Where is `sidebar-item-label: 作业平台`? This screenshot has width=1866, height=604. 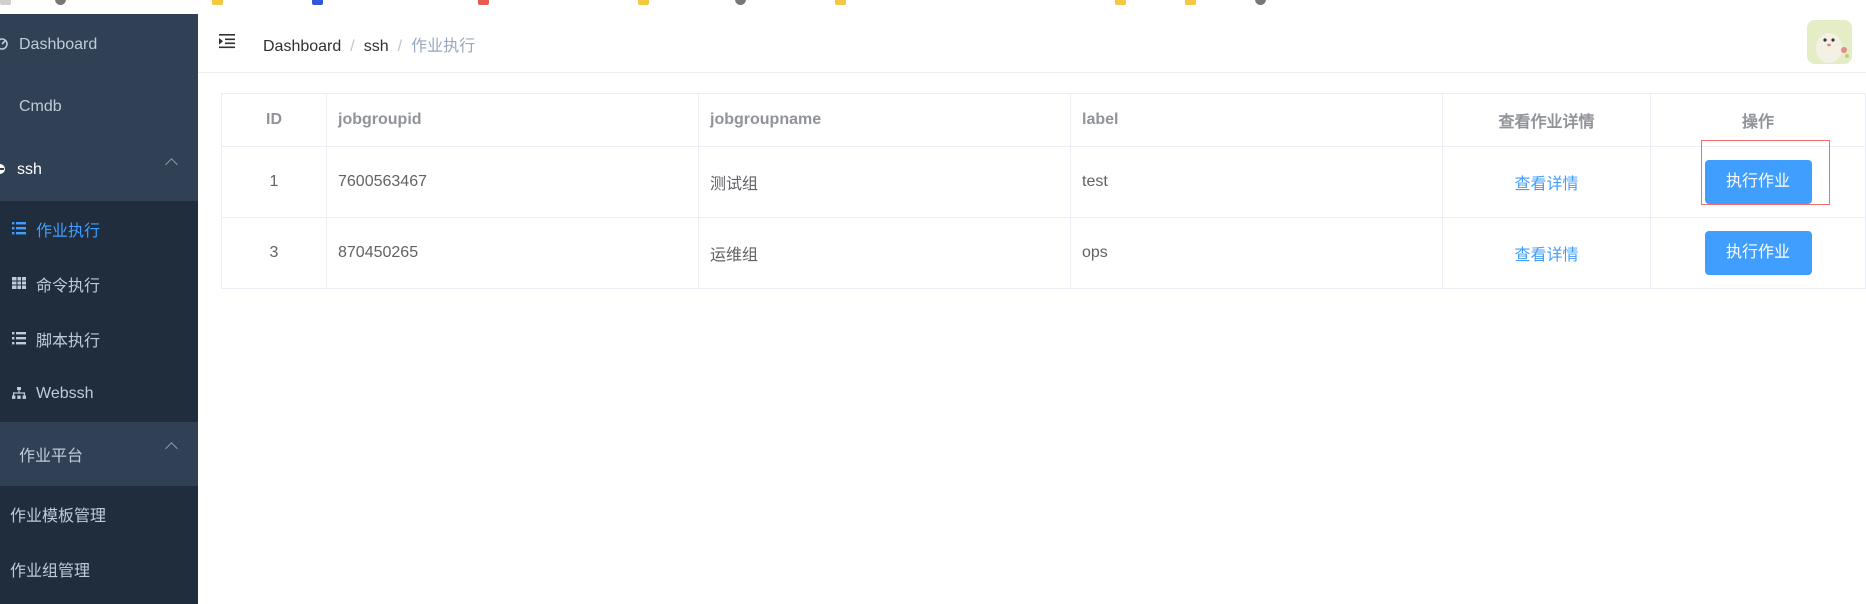
sidebar-item-label: 作业平台 is located at coordinates (51, 456).